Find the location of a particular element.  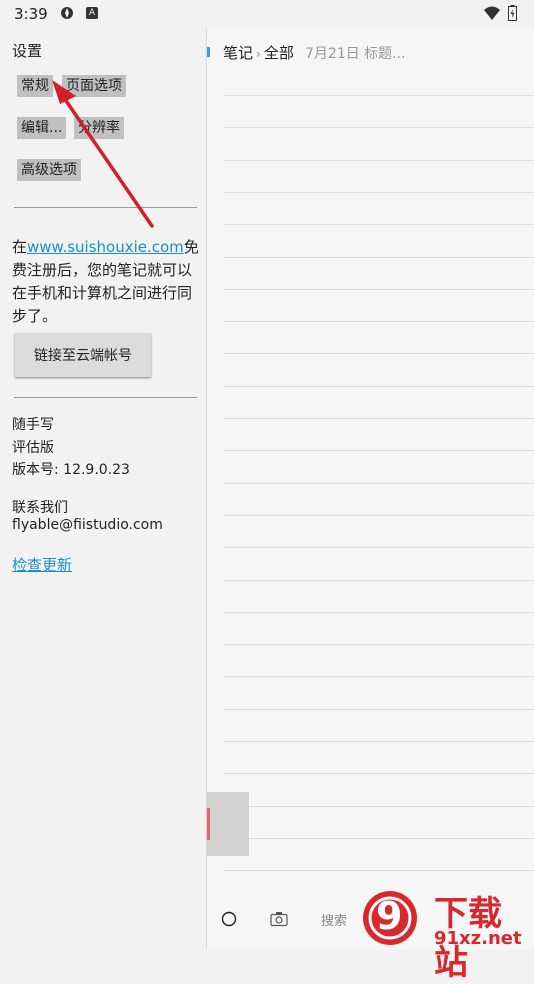

chevron-right-icon: › is located at coordinates (258, 54).